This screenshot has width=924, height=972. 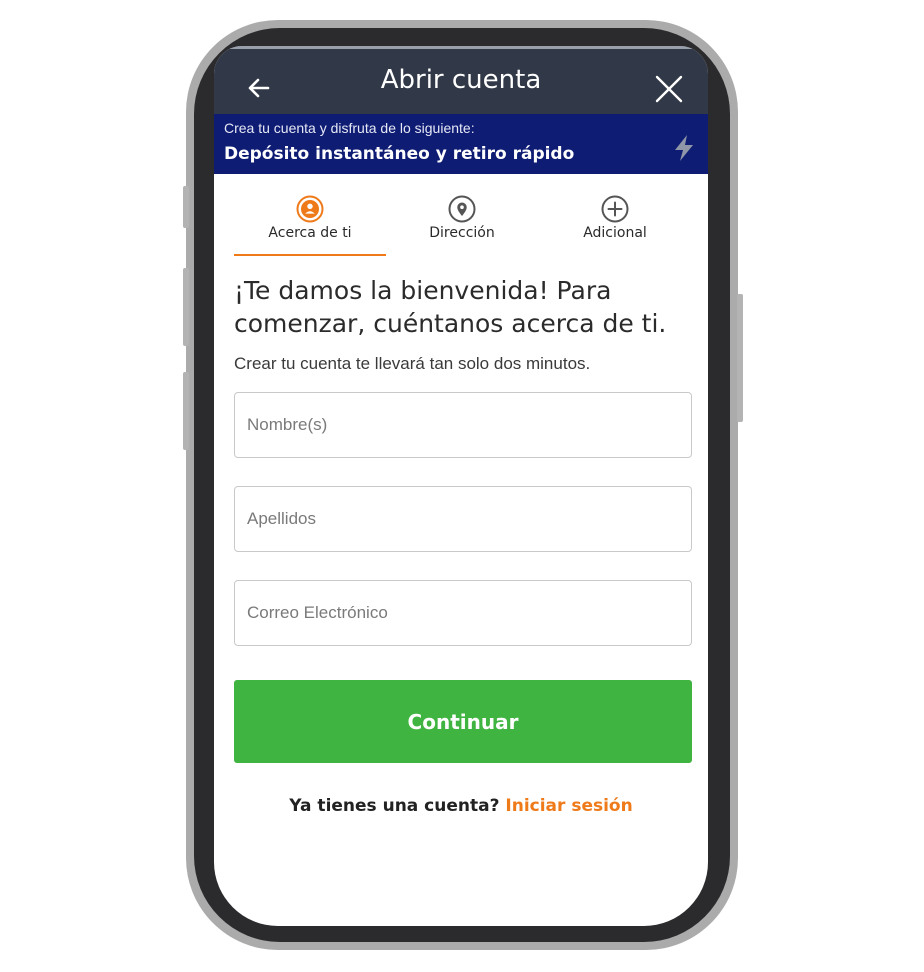 I want to click on page-title: Abrir cuenta, so click(x=461, y=80).